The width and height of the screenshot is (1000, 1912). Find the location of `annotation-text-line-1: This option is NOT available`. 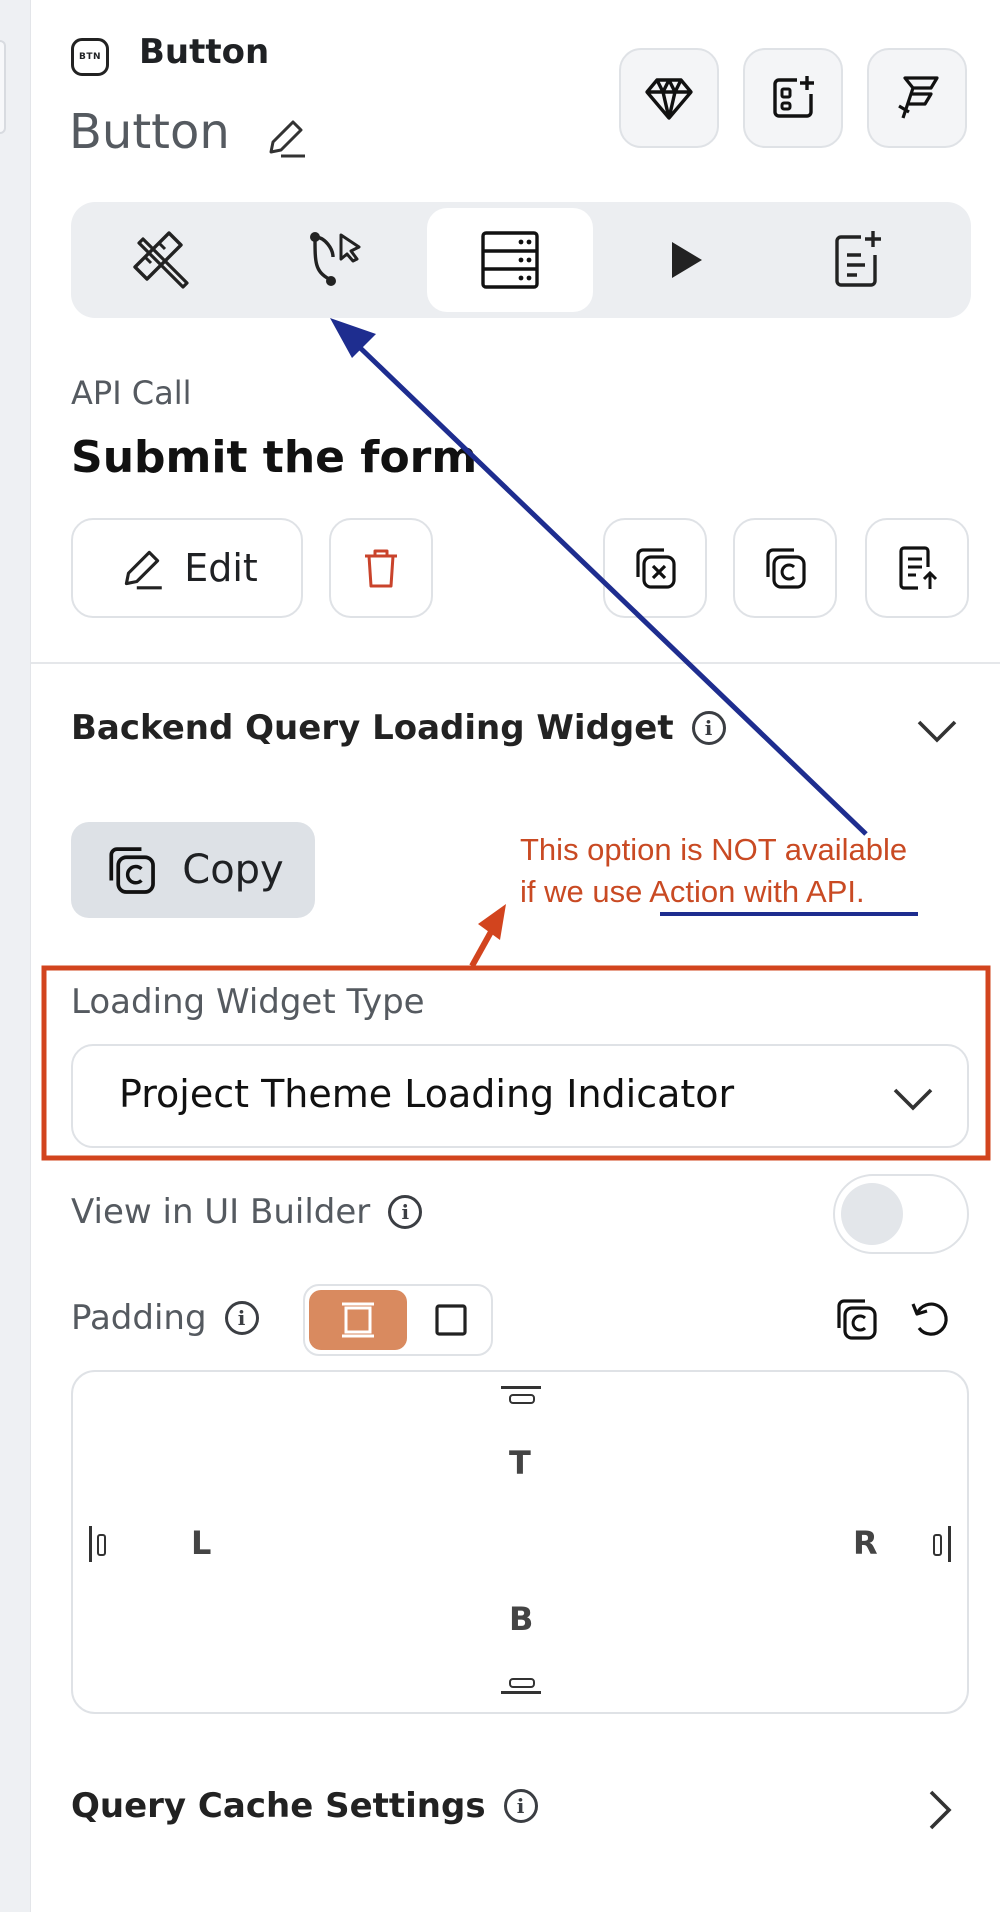

annotation-text-line-1: This option is NOT available is located at coordinates (714, 849).